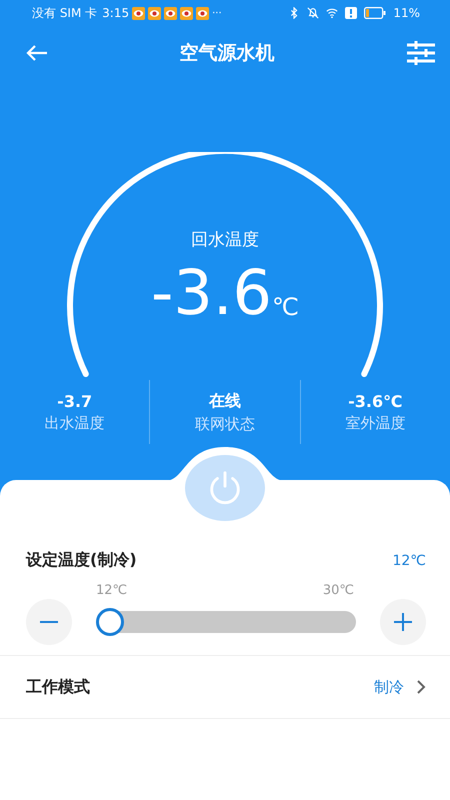 This screenshot has width=450, height=800. What do you see at coordinates (217, 13) in the screenshot?
I see `more-notifications: ···` at bounding box center [217, 13].